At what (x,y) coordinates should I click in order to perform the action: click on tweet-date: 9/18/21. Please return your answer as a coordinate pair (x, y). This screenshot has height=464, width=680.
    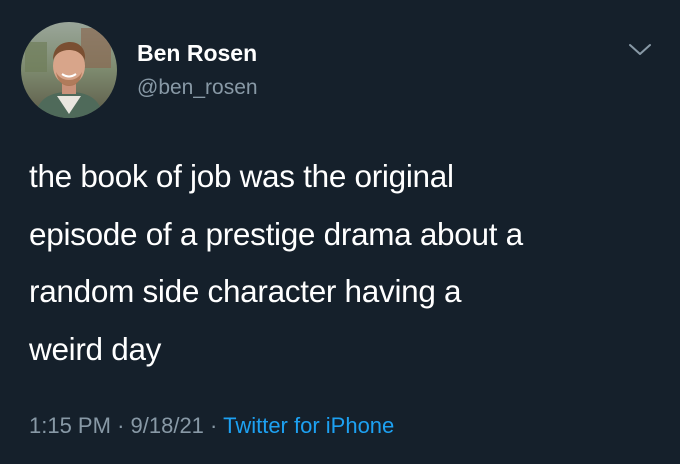
    Looking at the image, I should click on (167, 425).